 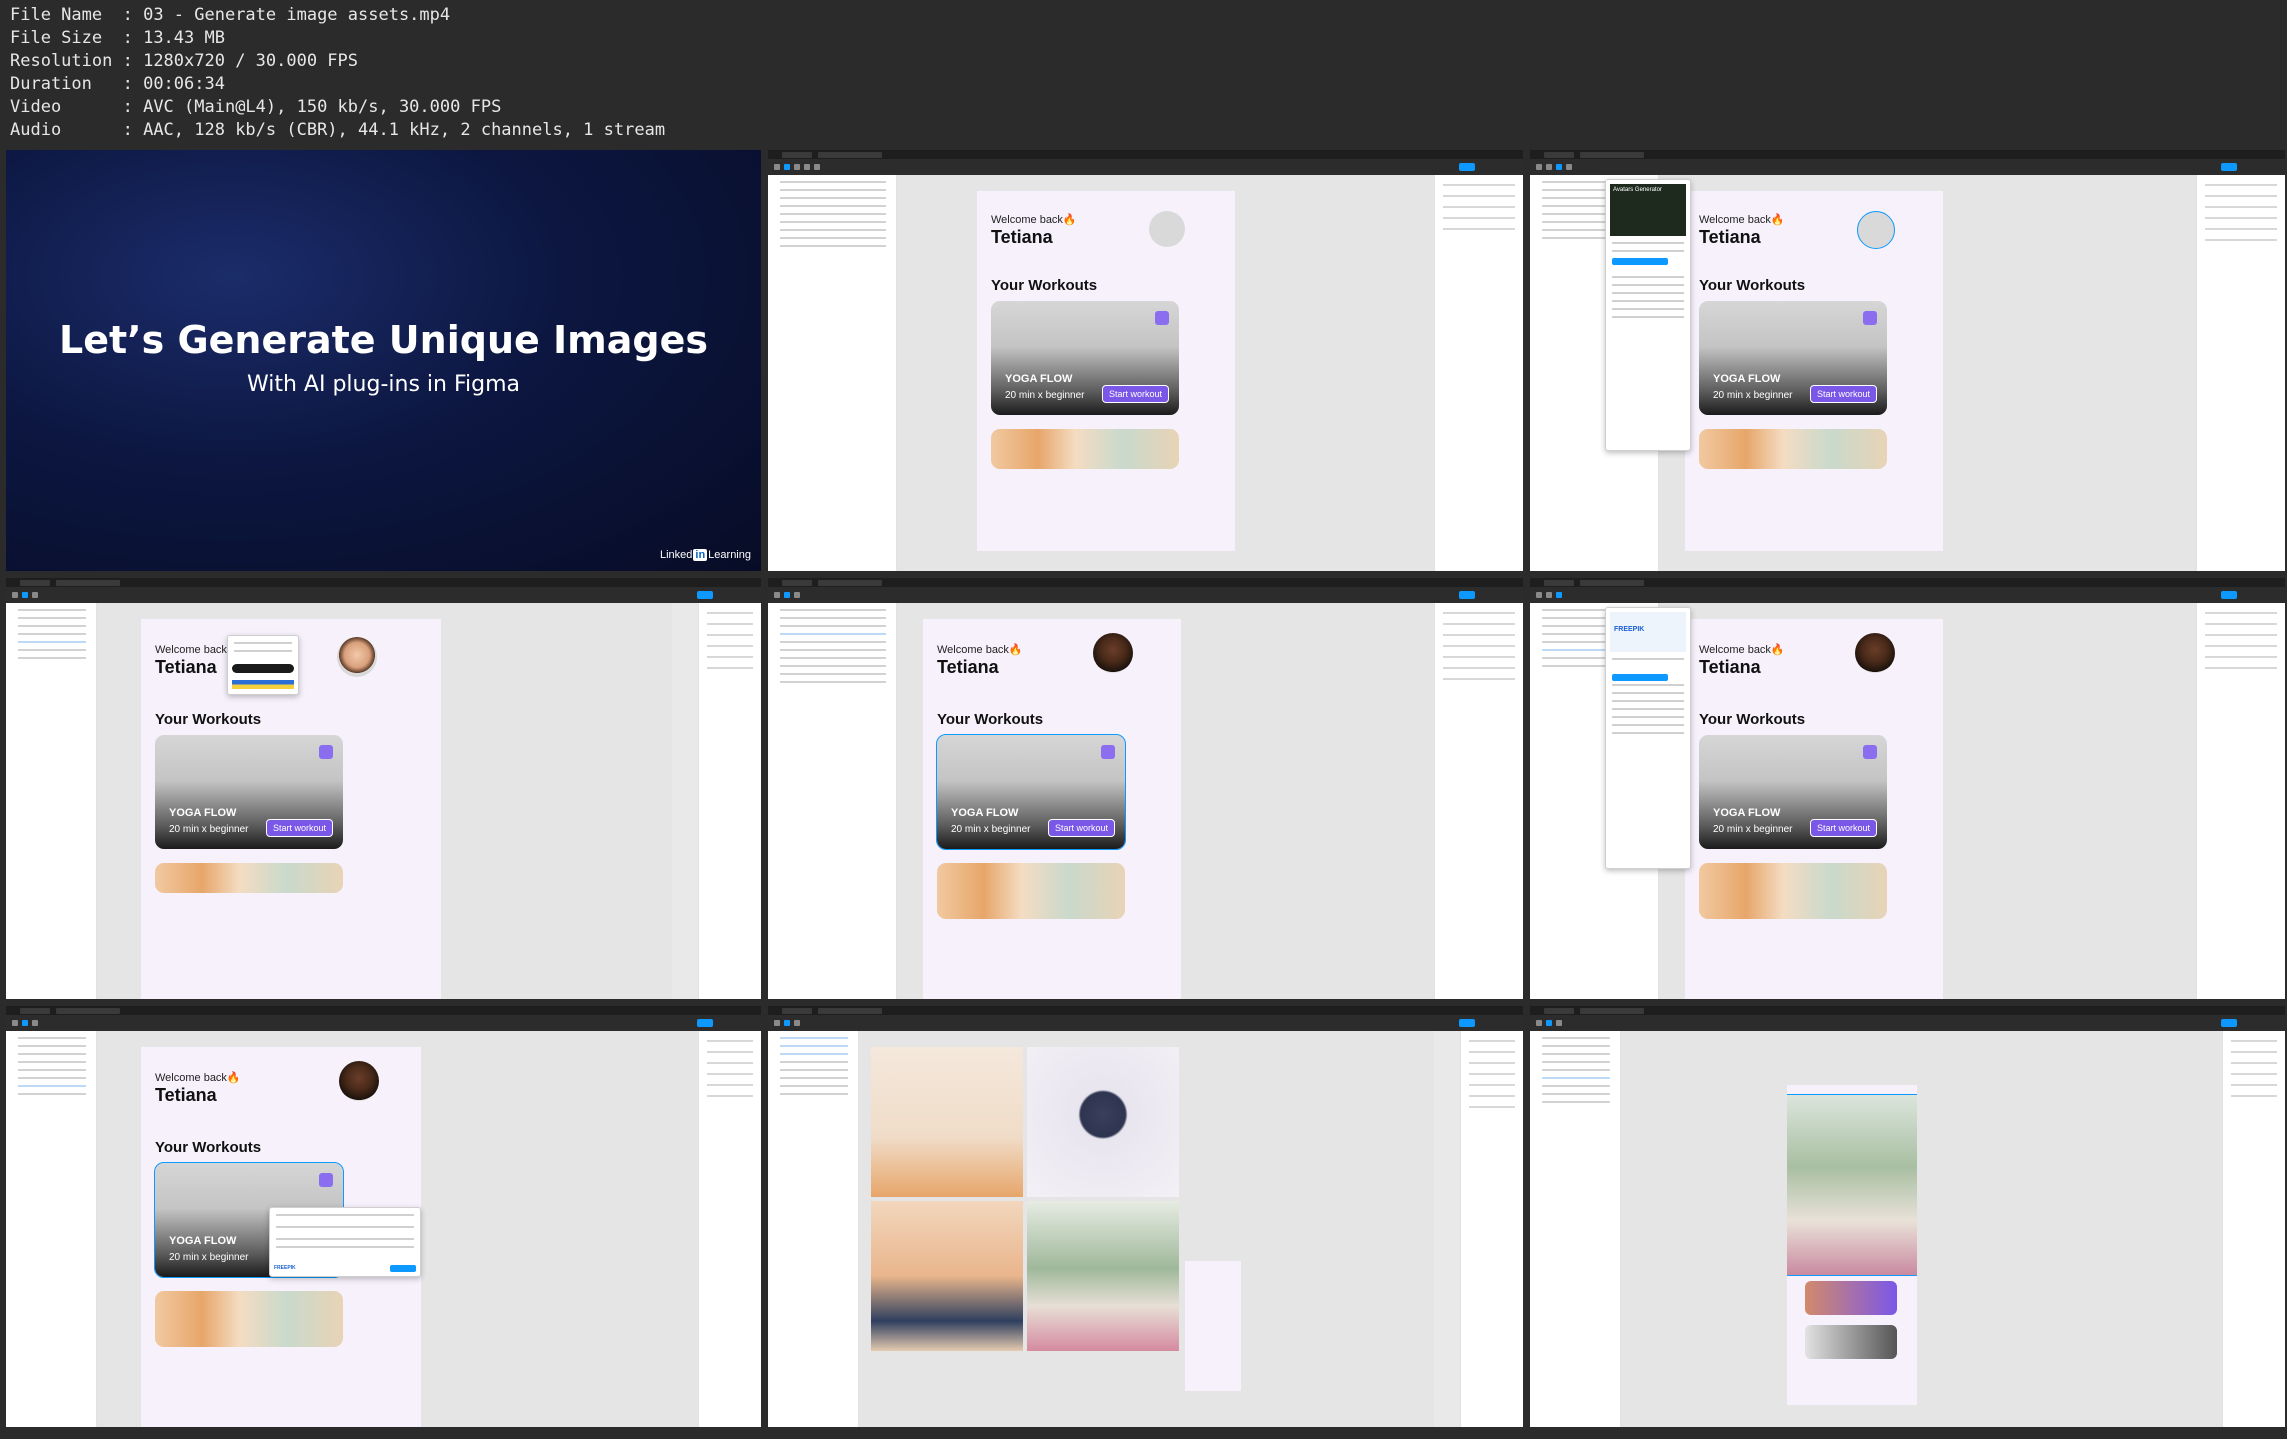 I want to click on circuit-training-card, so click(x=1851, y=1298).